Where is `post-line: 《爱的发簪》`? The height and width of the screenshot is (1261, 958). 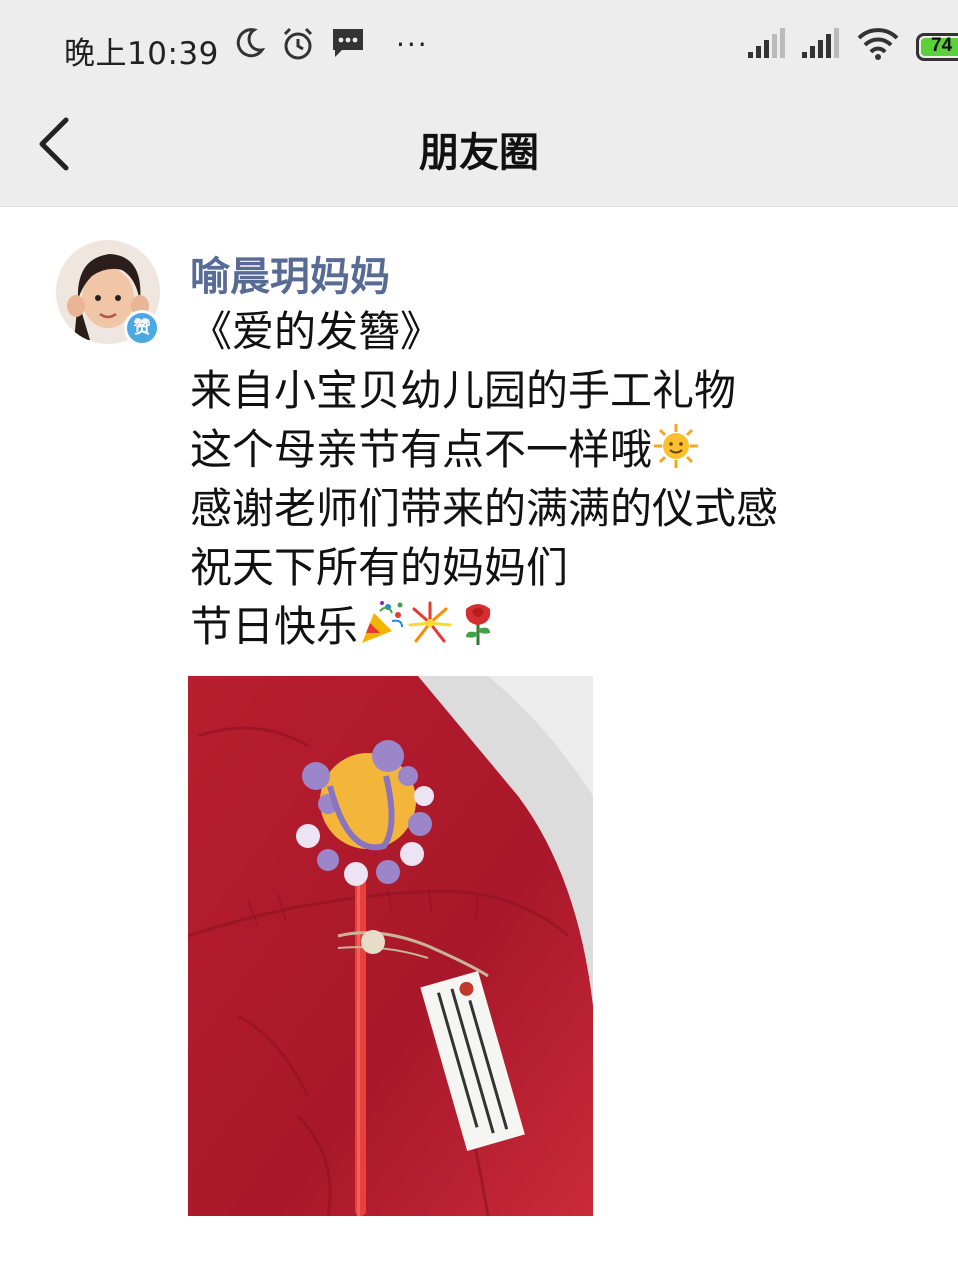
post-line: 《爱的发簪》 is located at coordinates (316, 331).